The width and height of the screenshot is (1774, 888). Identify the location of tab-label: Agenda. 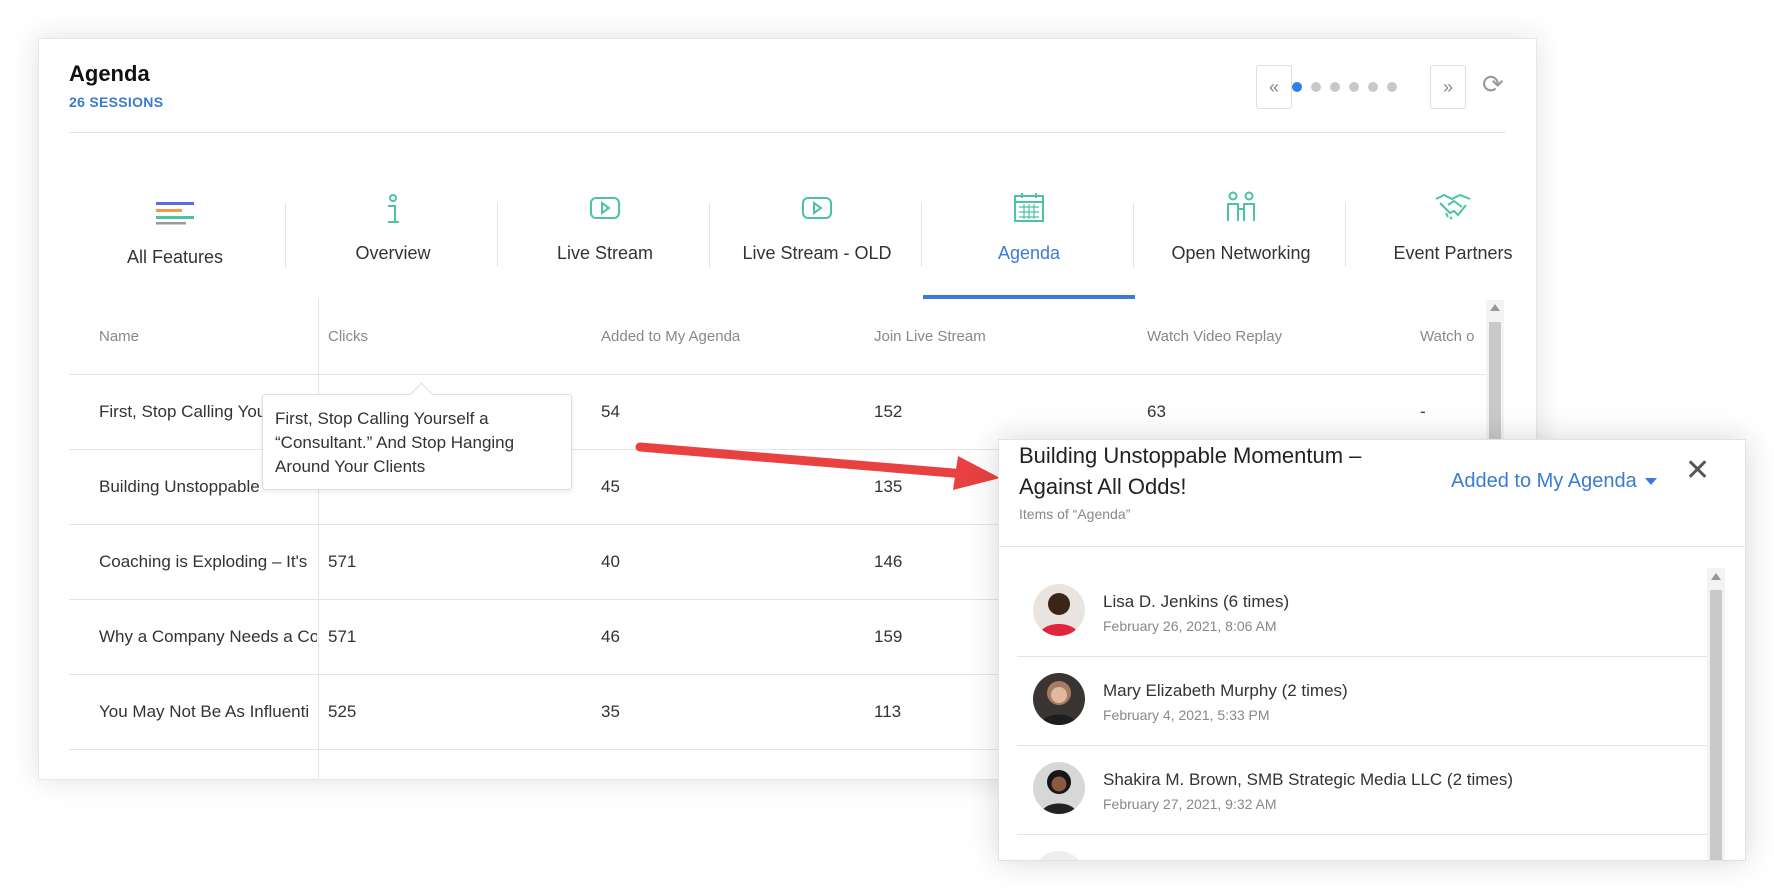
(1029, 253).